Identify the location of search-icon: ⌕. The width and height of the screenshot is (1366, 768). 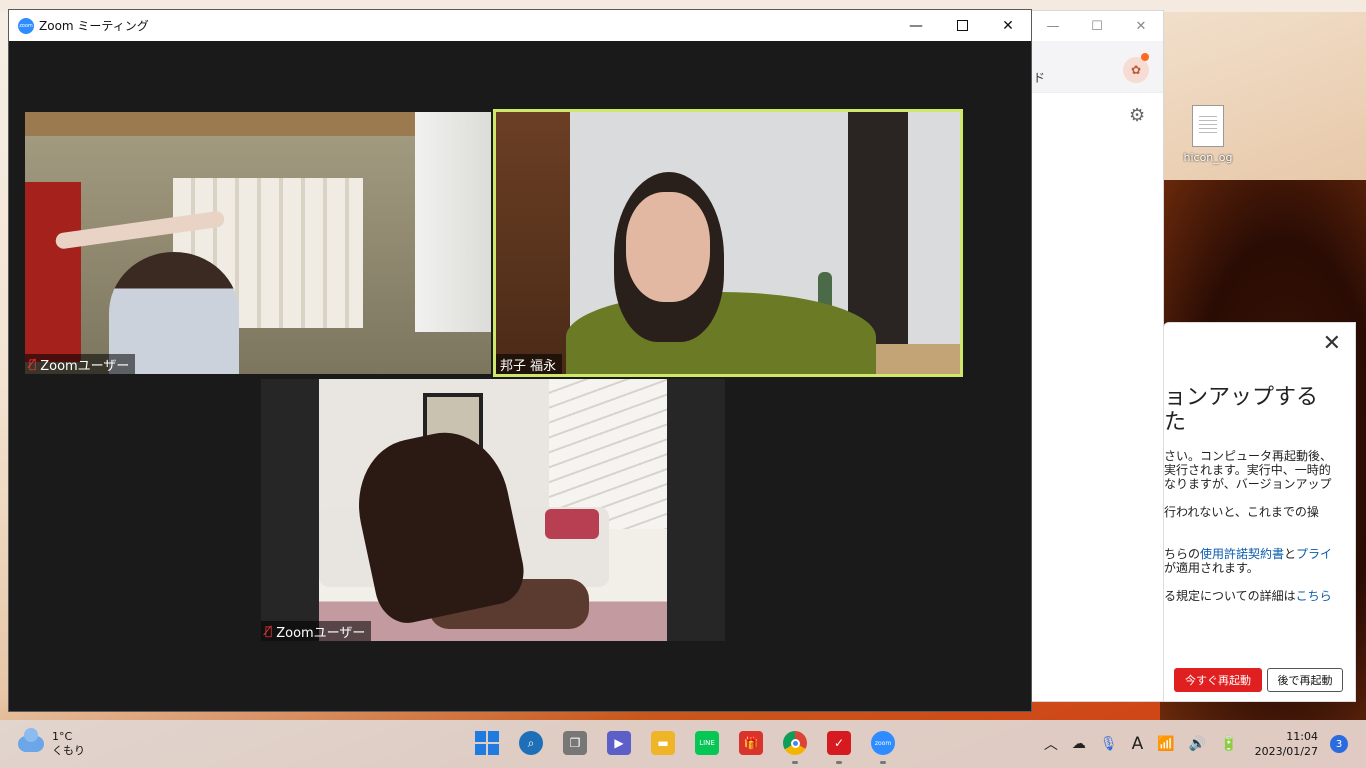
(531, 743).